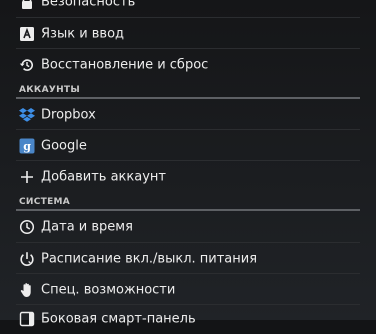  Describe the element at coordinates (27, 259) in the screenshot. I see `power-schedule-icon` at that location.